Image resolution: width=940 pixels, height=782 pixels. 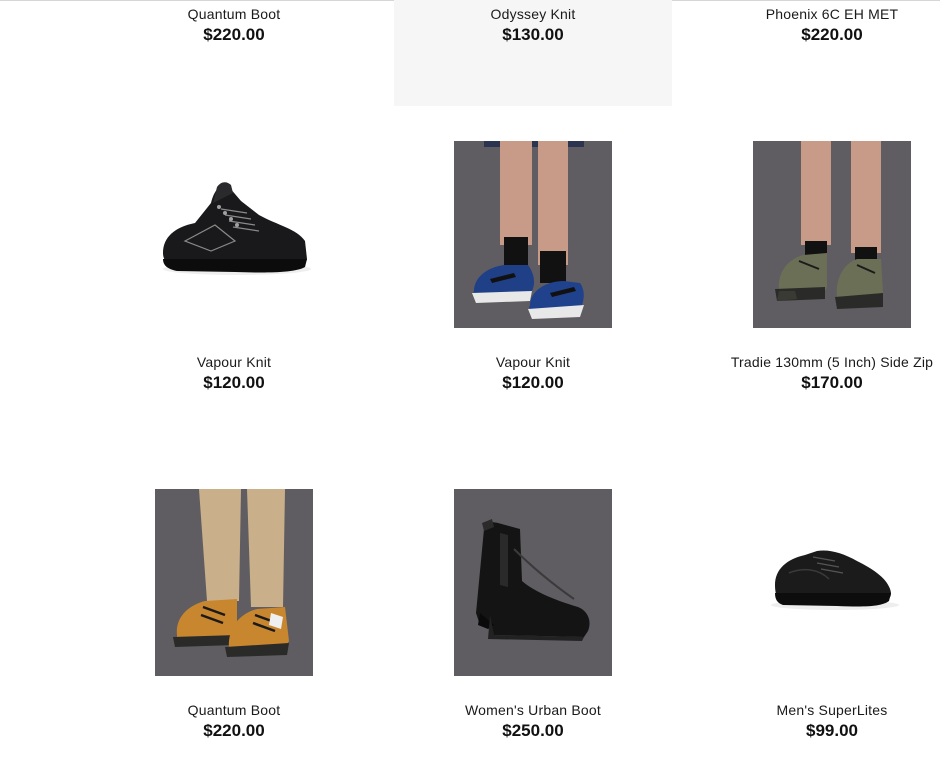 What do you see at coordinates (234, 234) in the screenshot?
I see `product-image-vapour-knit-black` at bounding box center [234, 234].